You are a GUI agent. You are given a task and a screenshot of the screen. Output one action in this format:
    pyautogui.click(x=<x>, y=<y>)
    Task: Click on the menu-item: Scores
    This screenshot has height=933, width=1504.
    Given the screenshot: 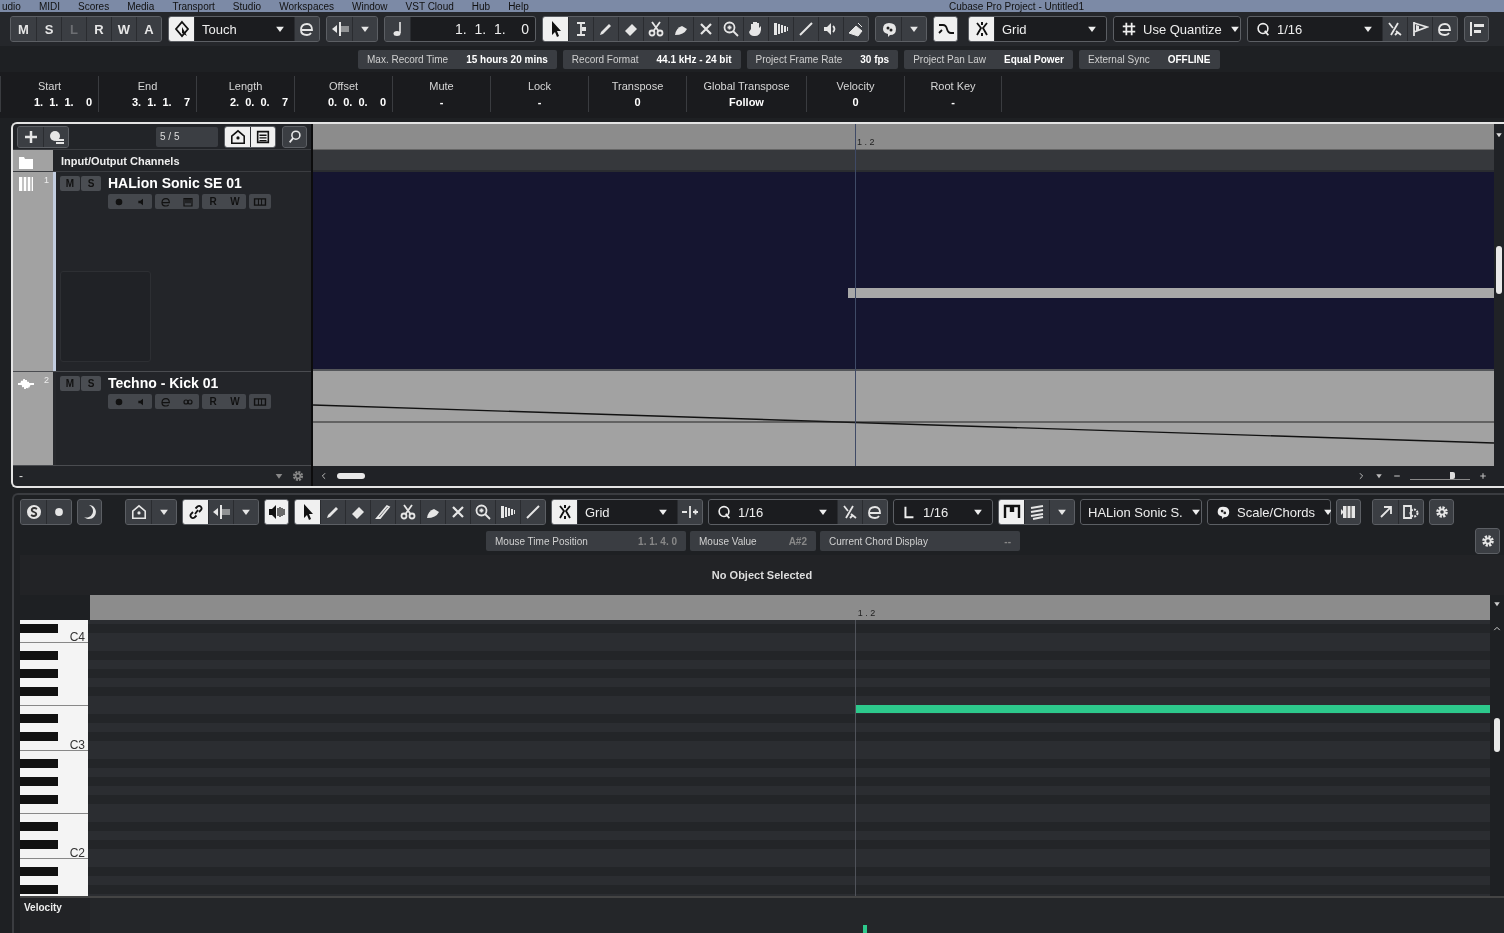 What is the action you would take?
    pyautogui.click(x=94, y=6)
    